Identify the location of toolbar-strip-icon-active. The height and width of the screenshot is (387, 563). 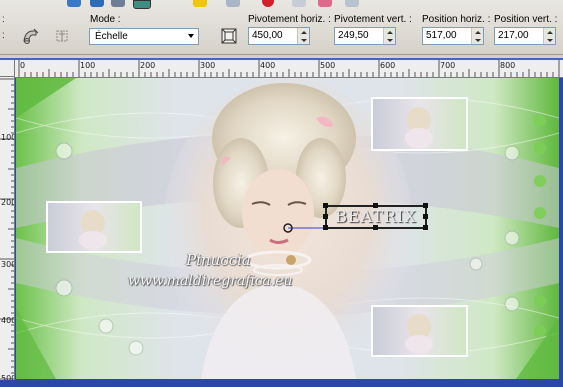
(142, 4).